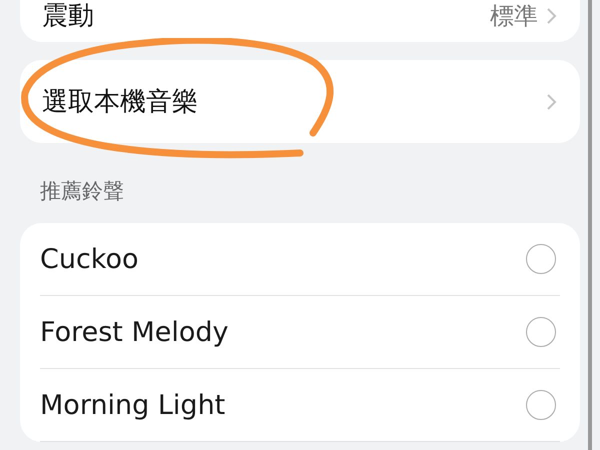 The height and width of the screenshot is (450, 600). What do you see at coordinates (514, 16) in the screenshot?
I see `setting-value: 標準` at bounding box center [514, 16].